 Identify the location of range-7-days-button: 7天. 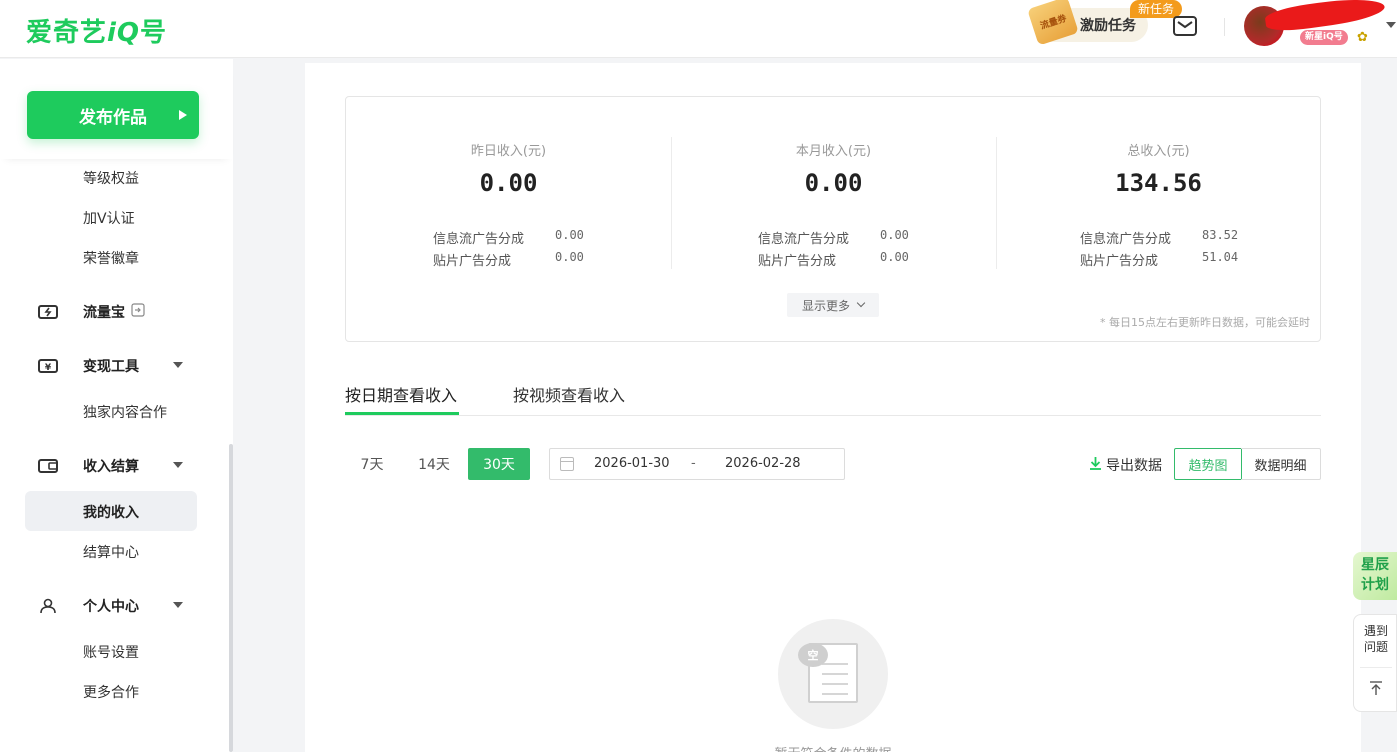
(372, 464).